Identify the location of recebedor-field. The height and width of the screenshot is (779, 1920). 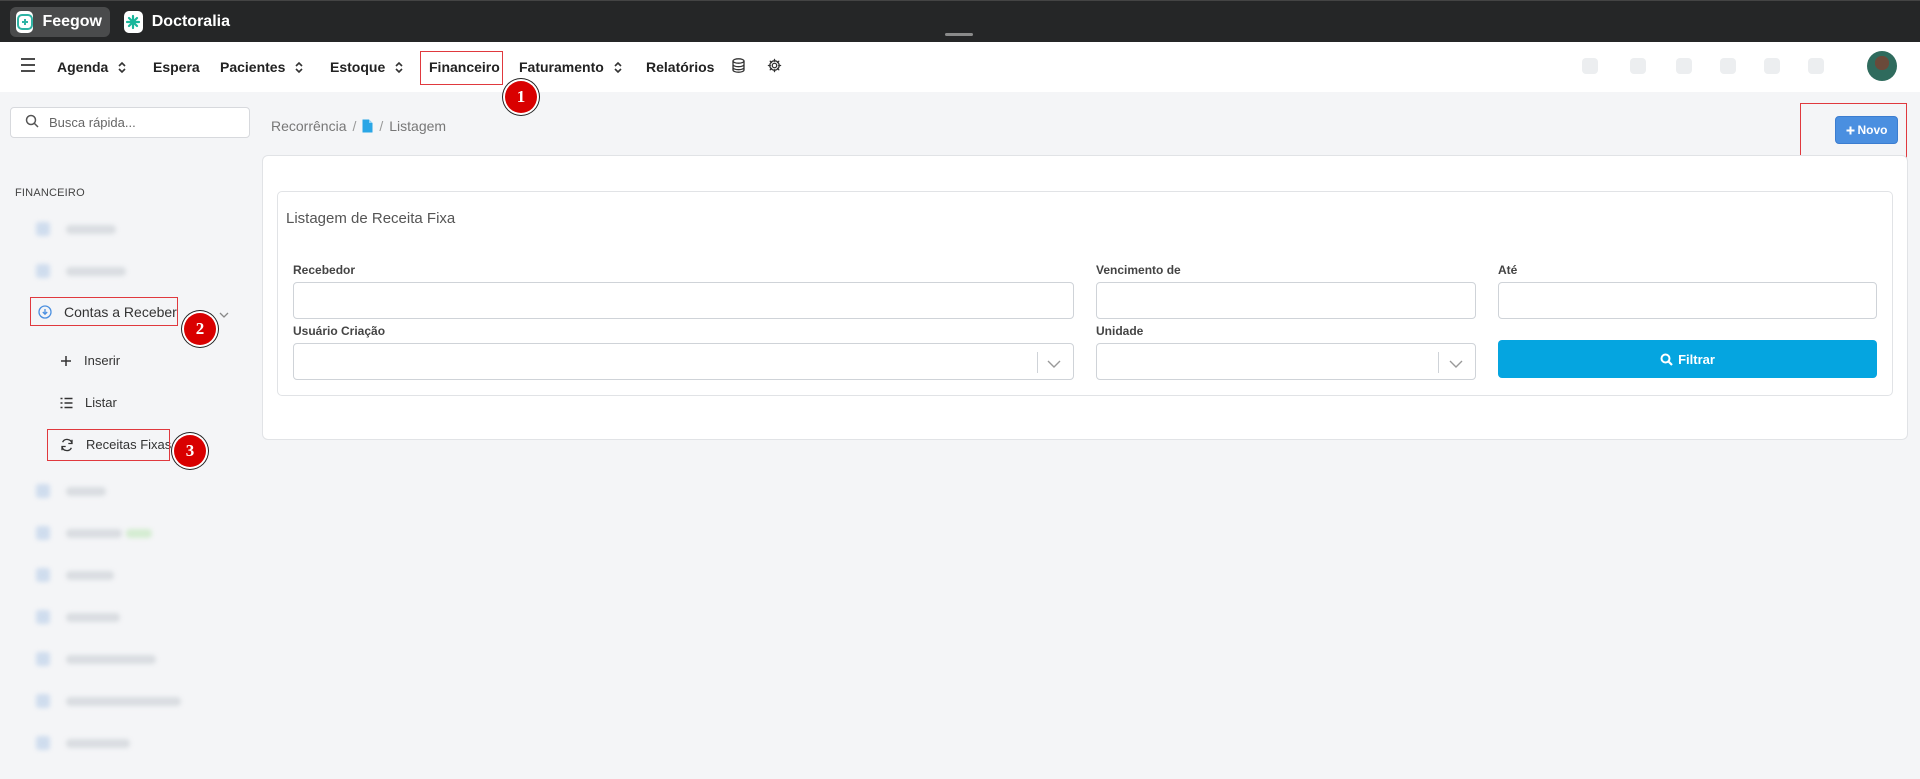
(683, 300).